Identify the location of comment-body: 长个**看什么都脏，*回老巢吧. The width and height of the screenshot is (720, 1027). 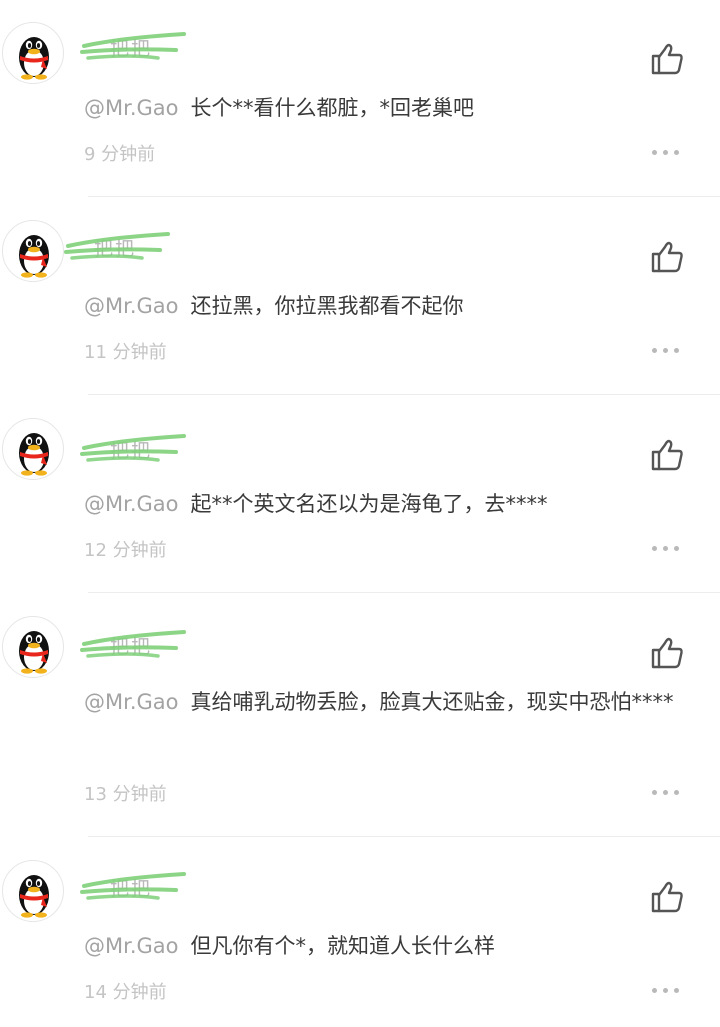
(332, 108).